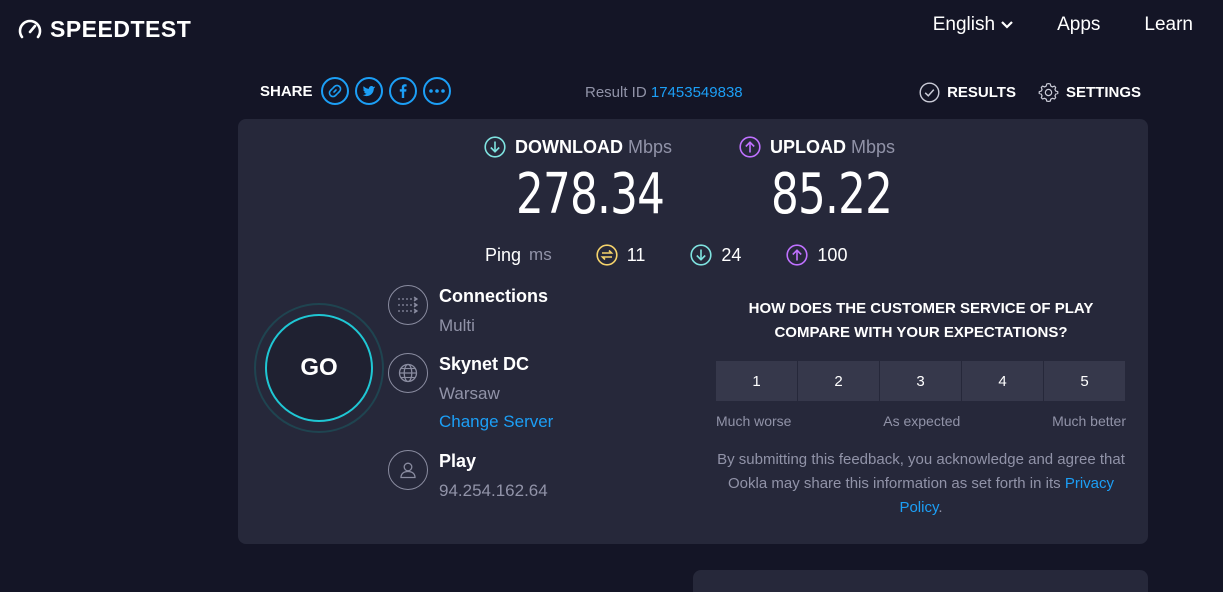  Describe the element at coordinates (1089, 421) in the screenshot. I see `scale-high-label: Much better` at that location.